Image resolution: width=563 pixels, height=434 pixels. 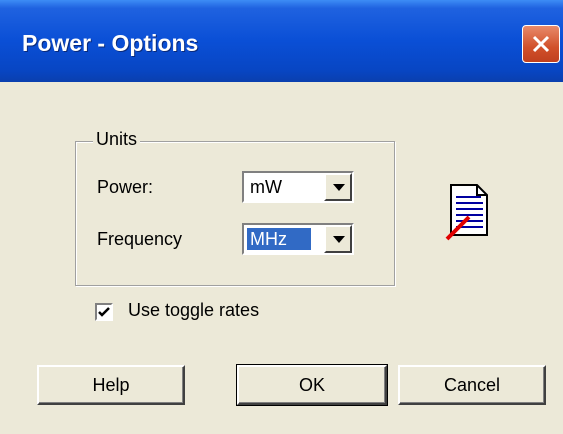 I want to click on frequency-unit-value: MHz, so click(x=279, y=239).